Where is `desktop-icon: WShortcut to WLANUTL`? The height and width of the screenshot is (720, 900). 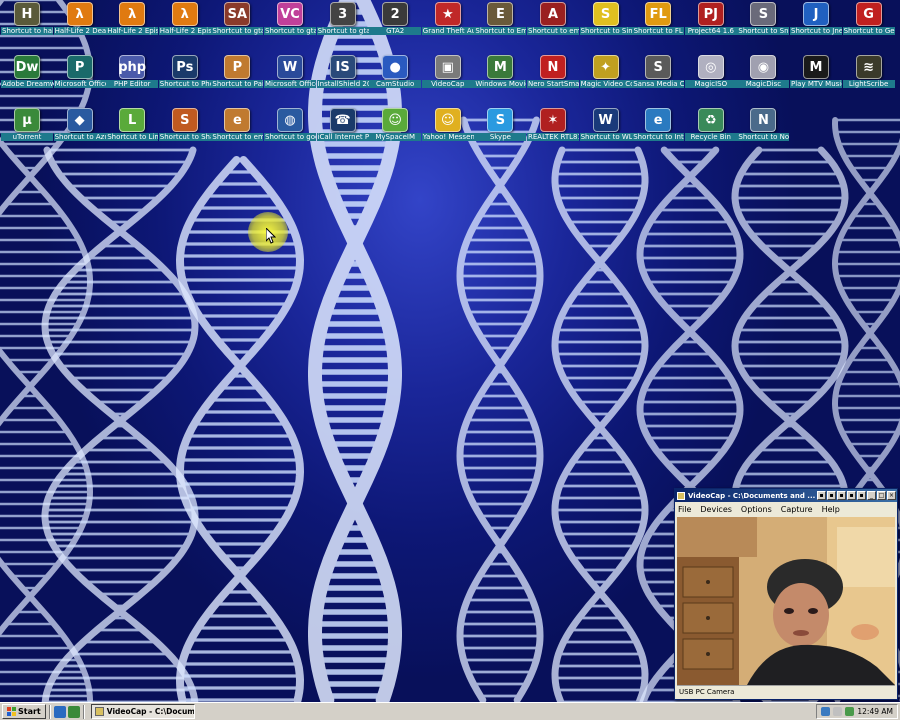
desktop-icon: WShortcut to WLANUTL is located at coordinates (605, 133).